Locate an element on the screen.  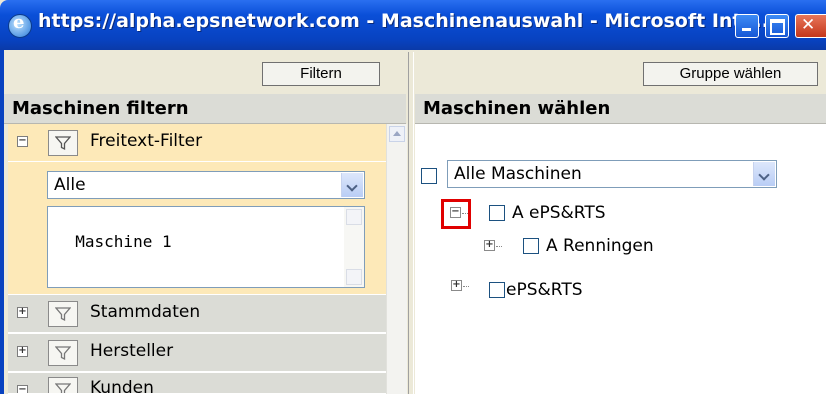
filter-group-freitext: − Freitext-Filter is located at coordinates (197, 143).